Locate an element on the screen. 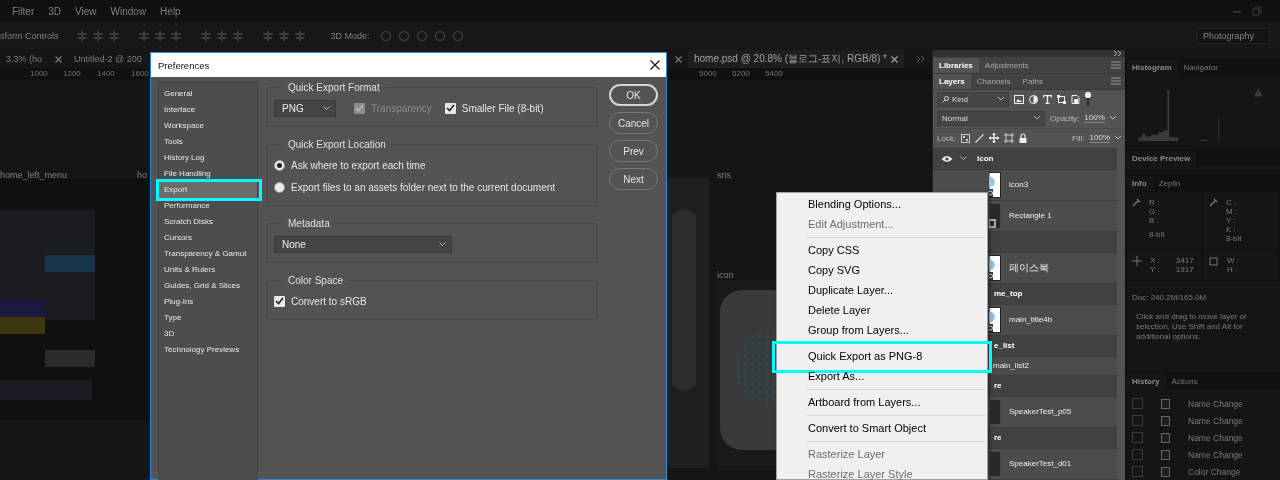 This screenshot has width=1280, height=480. fill-label: Fill: is located at coordinates (1078, 138).